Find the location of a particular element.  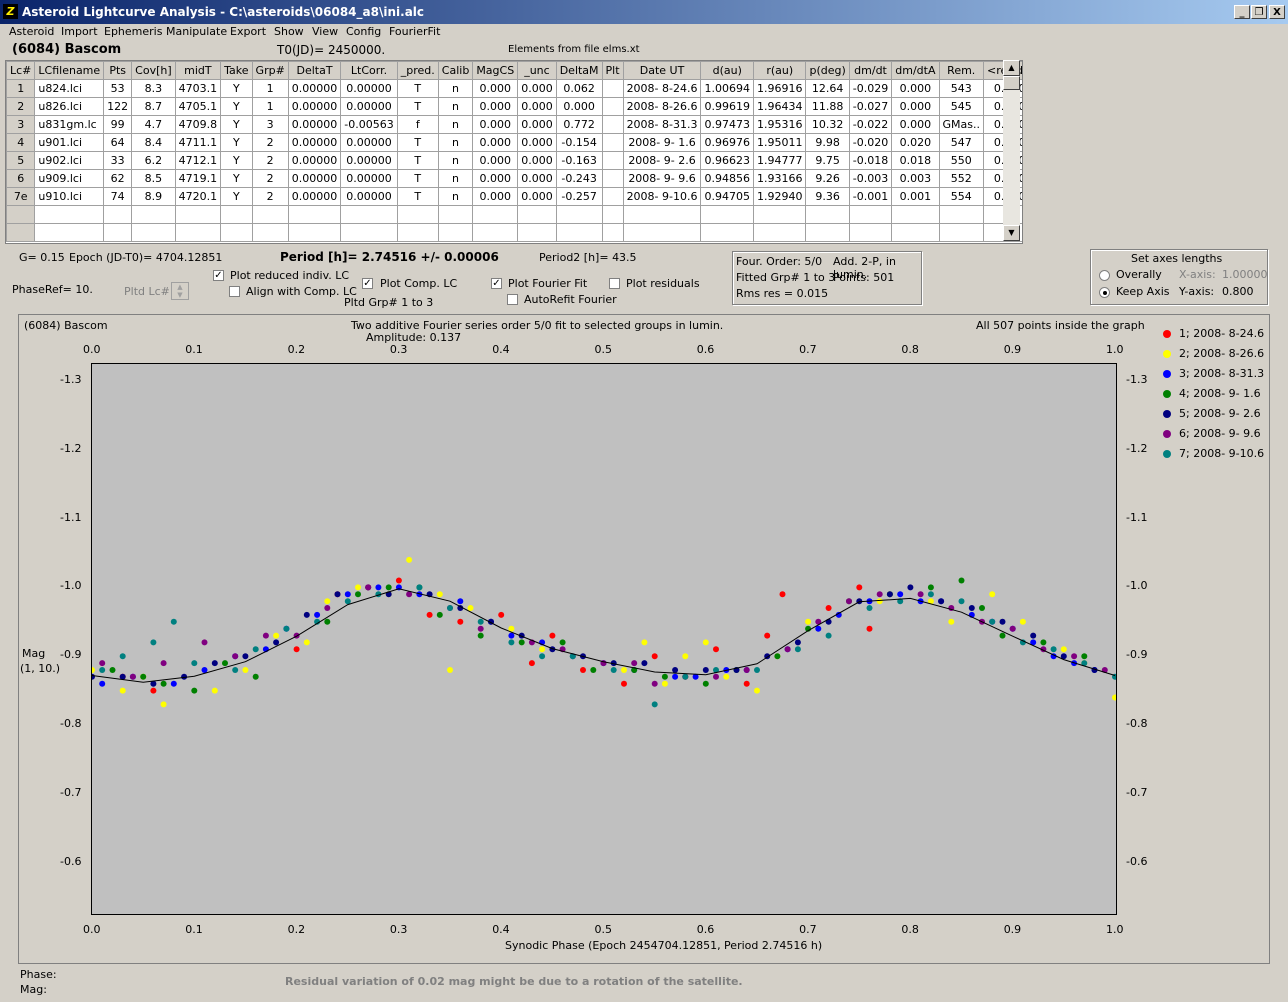

column-header: midT is located at coordinates (198, 70).